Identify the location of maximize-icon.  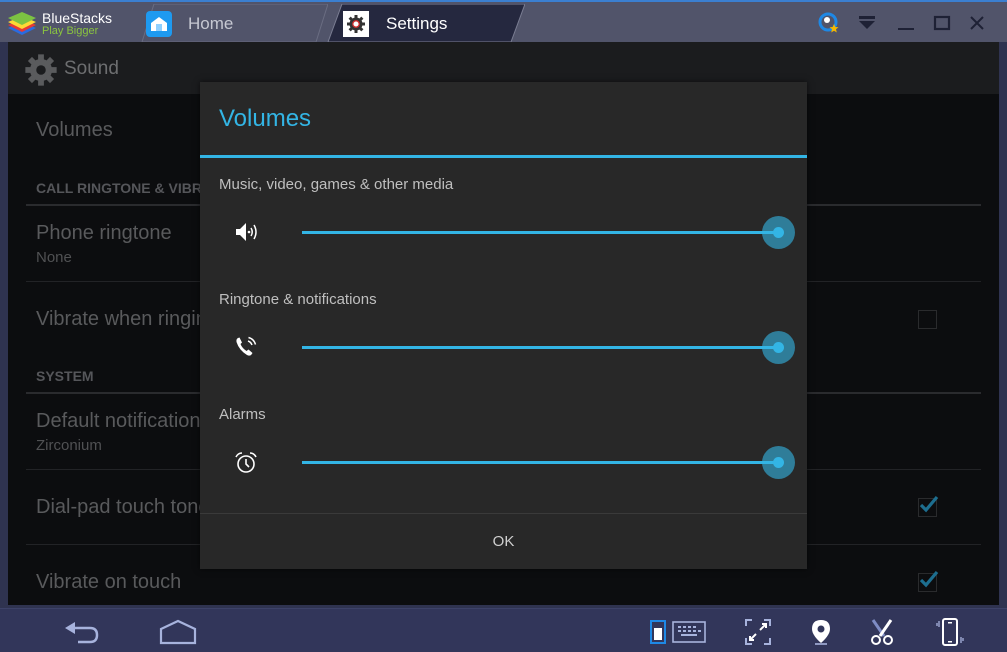
(942, 23).